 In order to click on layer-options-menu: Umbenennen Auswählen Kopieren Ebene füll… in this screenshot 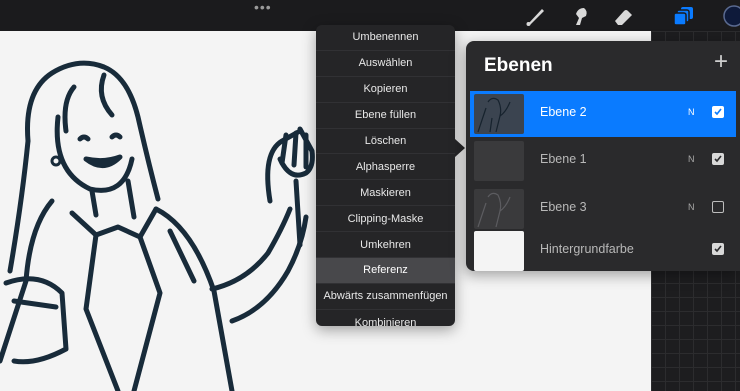, I will do `click(385, 175)`.